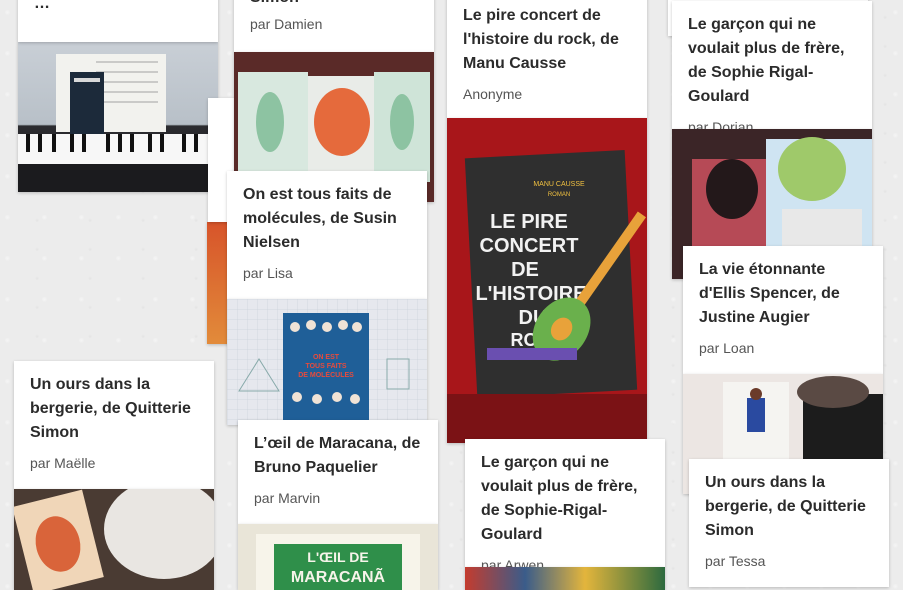 The height and width of the screenshot is (590, 903). What do you see at coordinates (327, 362) in the screenshot?
I see `molecules-book-photo: ON EST TOUS FAITS DE MOLÉCULES` at bounding box center [327, 362].